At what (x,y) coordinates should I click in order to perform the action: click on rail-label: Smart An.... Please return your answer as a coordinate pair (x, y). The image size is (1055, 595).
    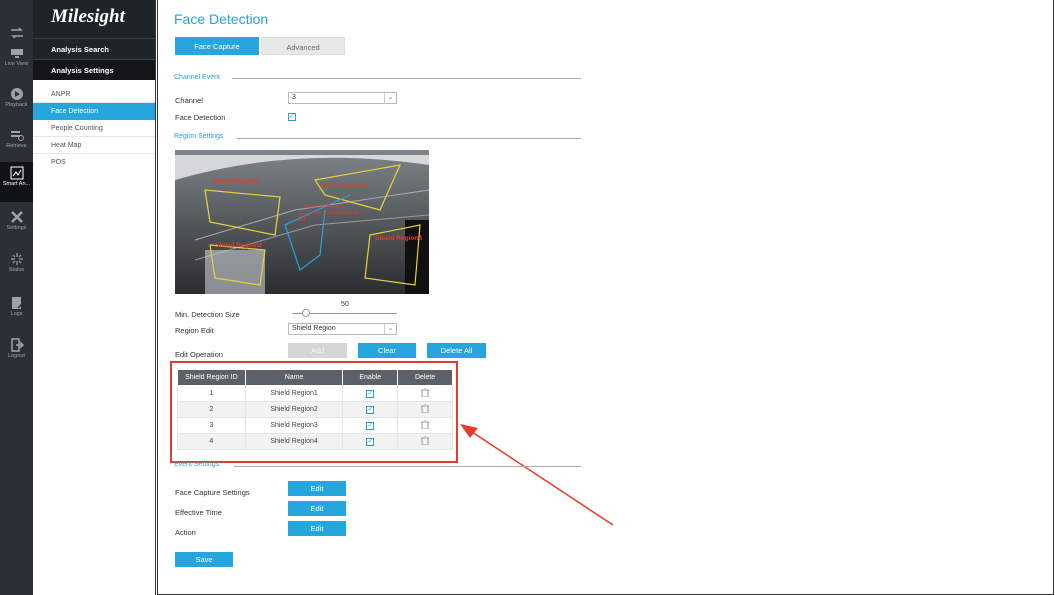
    Looking at the image, I should click on (16, 184).